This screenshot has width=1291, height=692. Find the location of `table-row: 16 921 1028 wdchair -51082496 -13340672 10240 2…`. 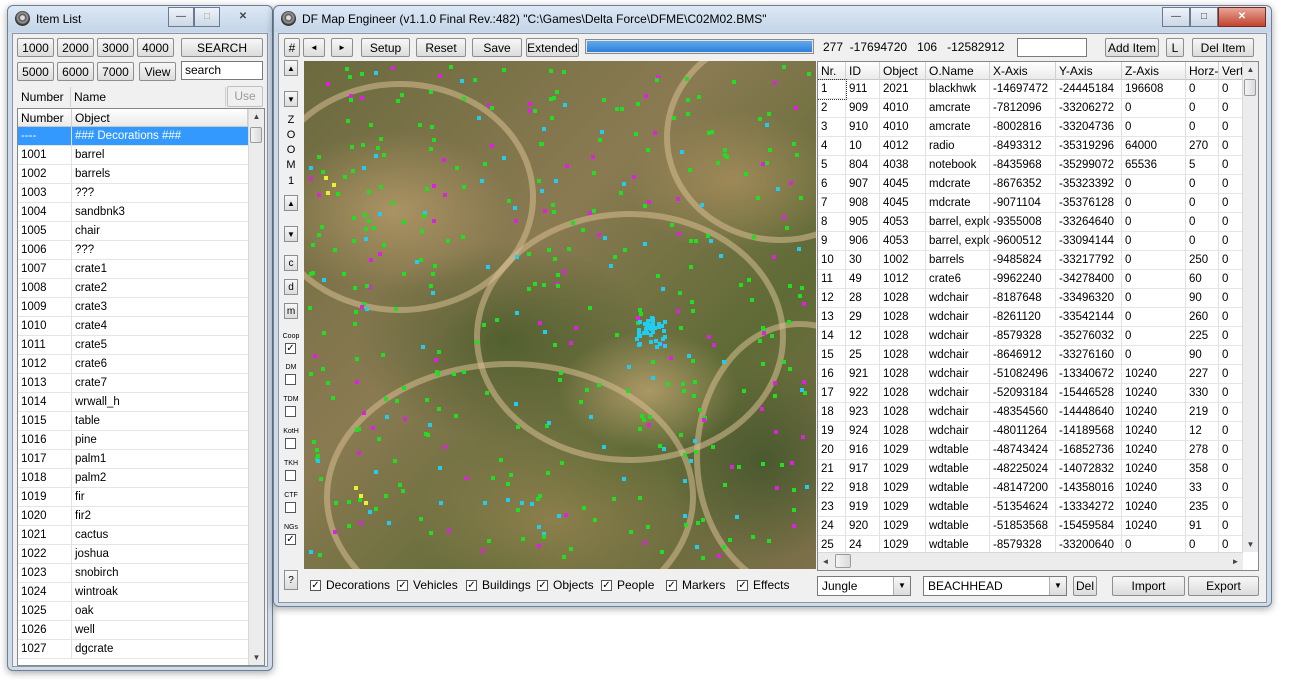

table-row: 16 921 1028 wdchair -51082496 -13340672 10240 2… is located at coordinates (1030, 374).